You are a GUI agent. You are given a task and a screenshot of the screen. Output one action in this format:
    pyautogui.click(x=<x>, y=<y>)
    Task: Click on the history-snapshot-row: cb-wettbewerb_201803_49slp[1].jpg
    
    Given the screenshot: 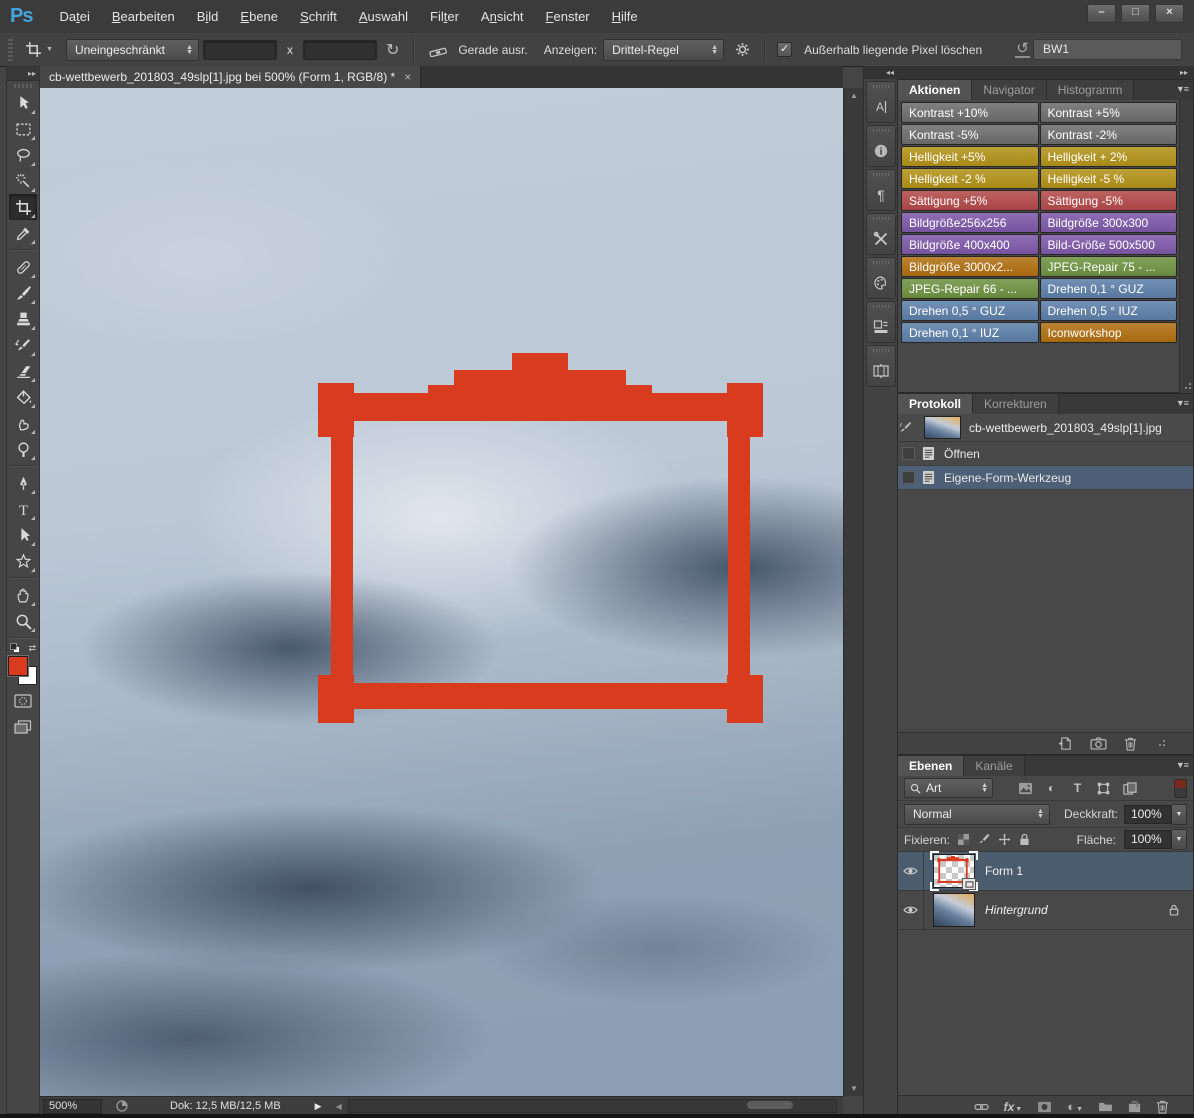 What is the action you would take?
    pyautogui.click(x=1045, y=428)
    